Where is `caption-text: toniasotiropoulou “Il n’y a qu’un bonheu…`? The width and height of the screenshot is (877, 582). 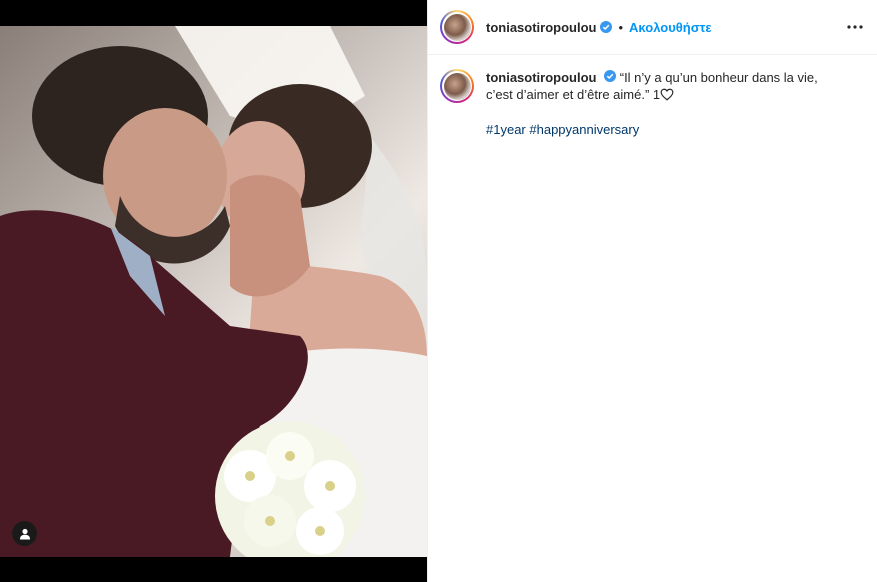 caption-text: toniasotiropoulou “Il n’y a qu’un bonheu… is located at coordinates (666, 103).